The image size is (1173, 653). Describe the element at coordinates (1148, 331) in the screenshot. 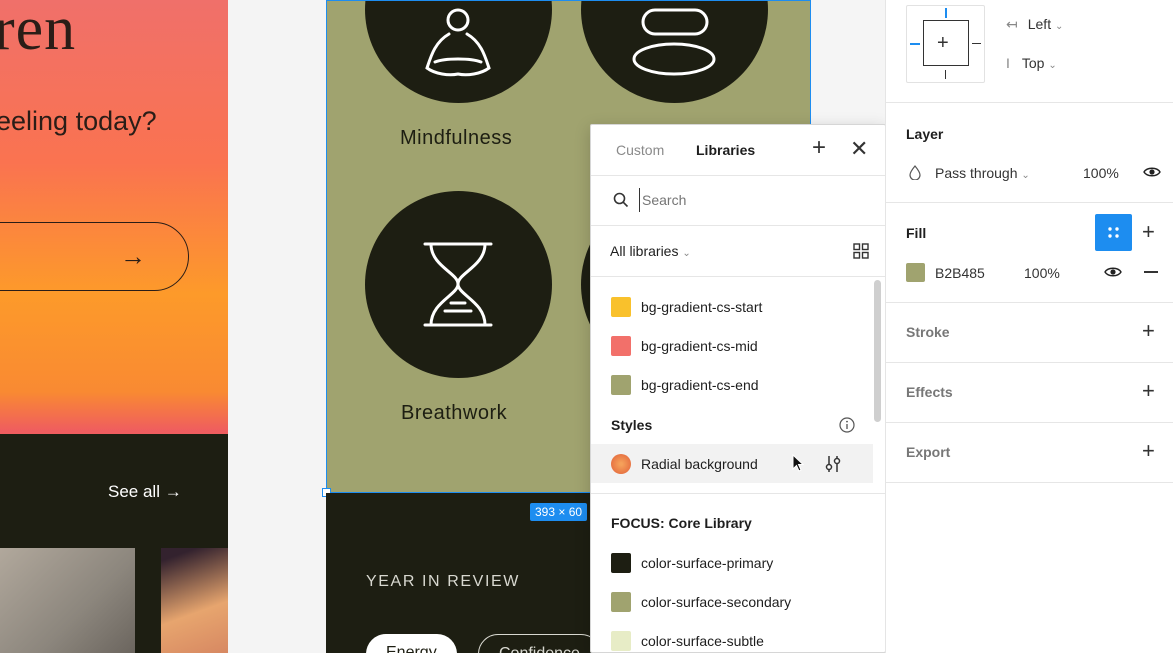

I see `add-stroke-icon: +` at that location.